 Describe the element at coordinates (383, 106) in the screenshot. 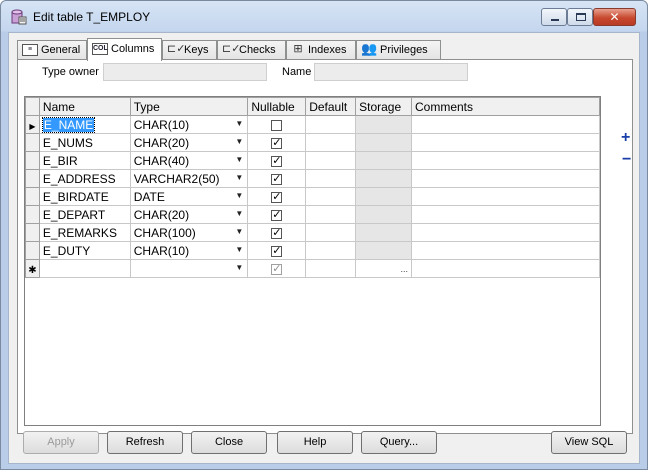

I see `col-header-storage: Storage` at that location.